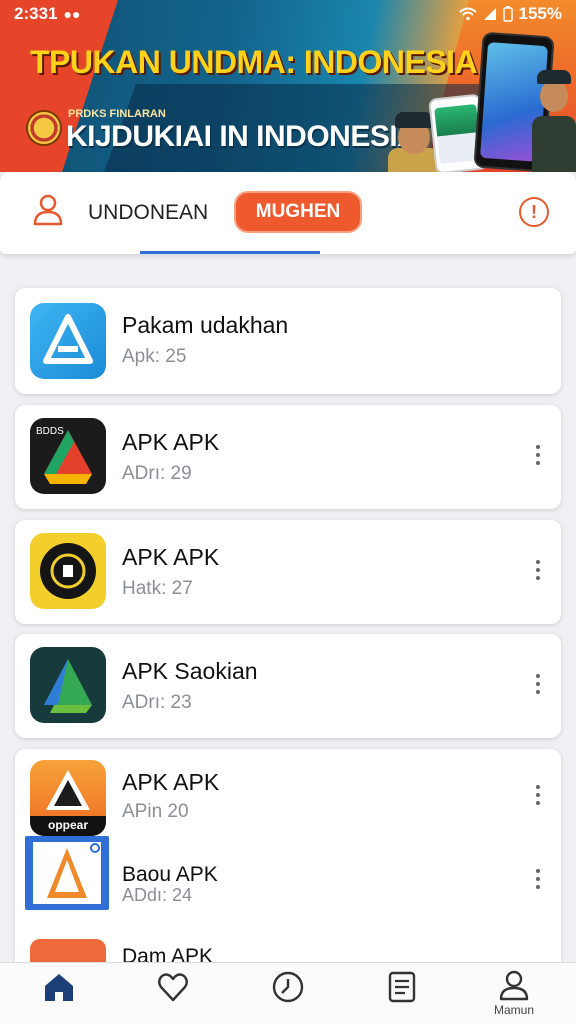 Image resolution: width=576 pixels, height=1024 pixels. Describe the element at coordinates (230, 252) in the screenshot. I see `tab-underline` at that location.